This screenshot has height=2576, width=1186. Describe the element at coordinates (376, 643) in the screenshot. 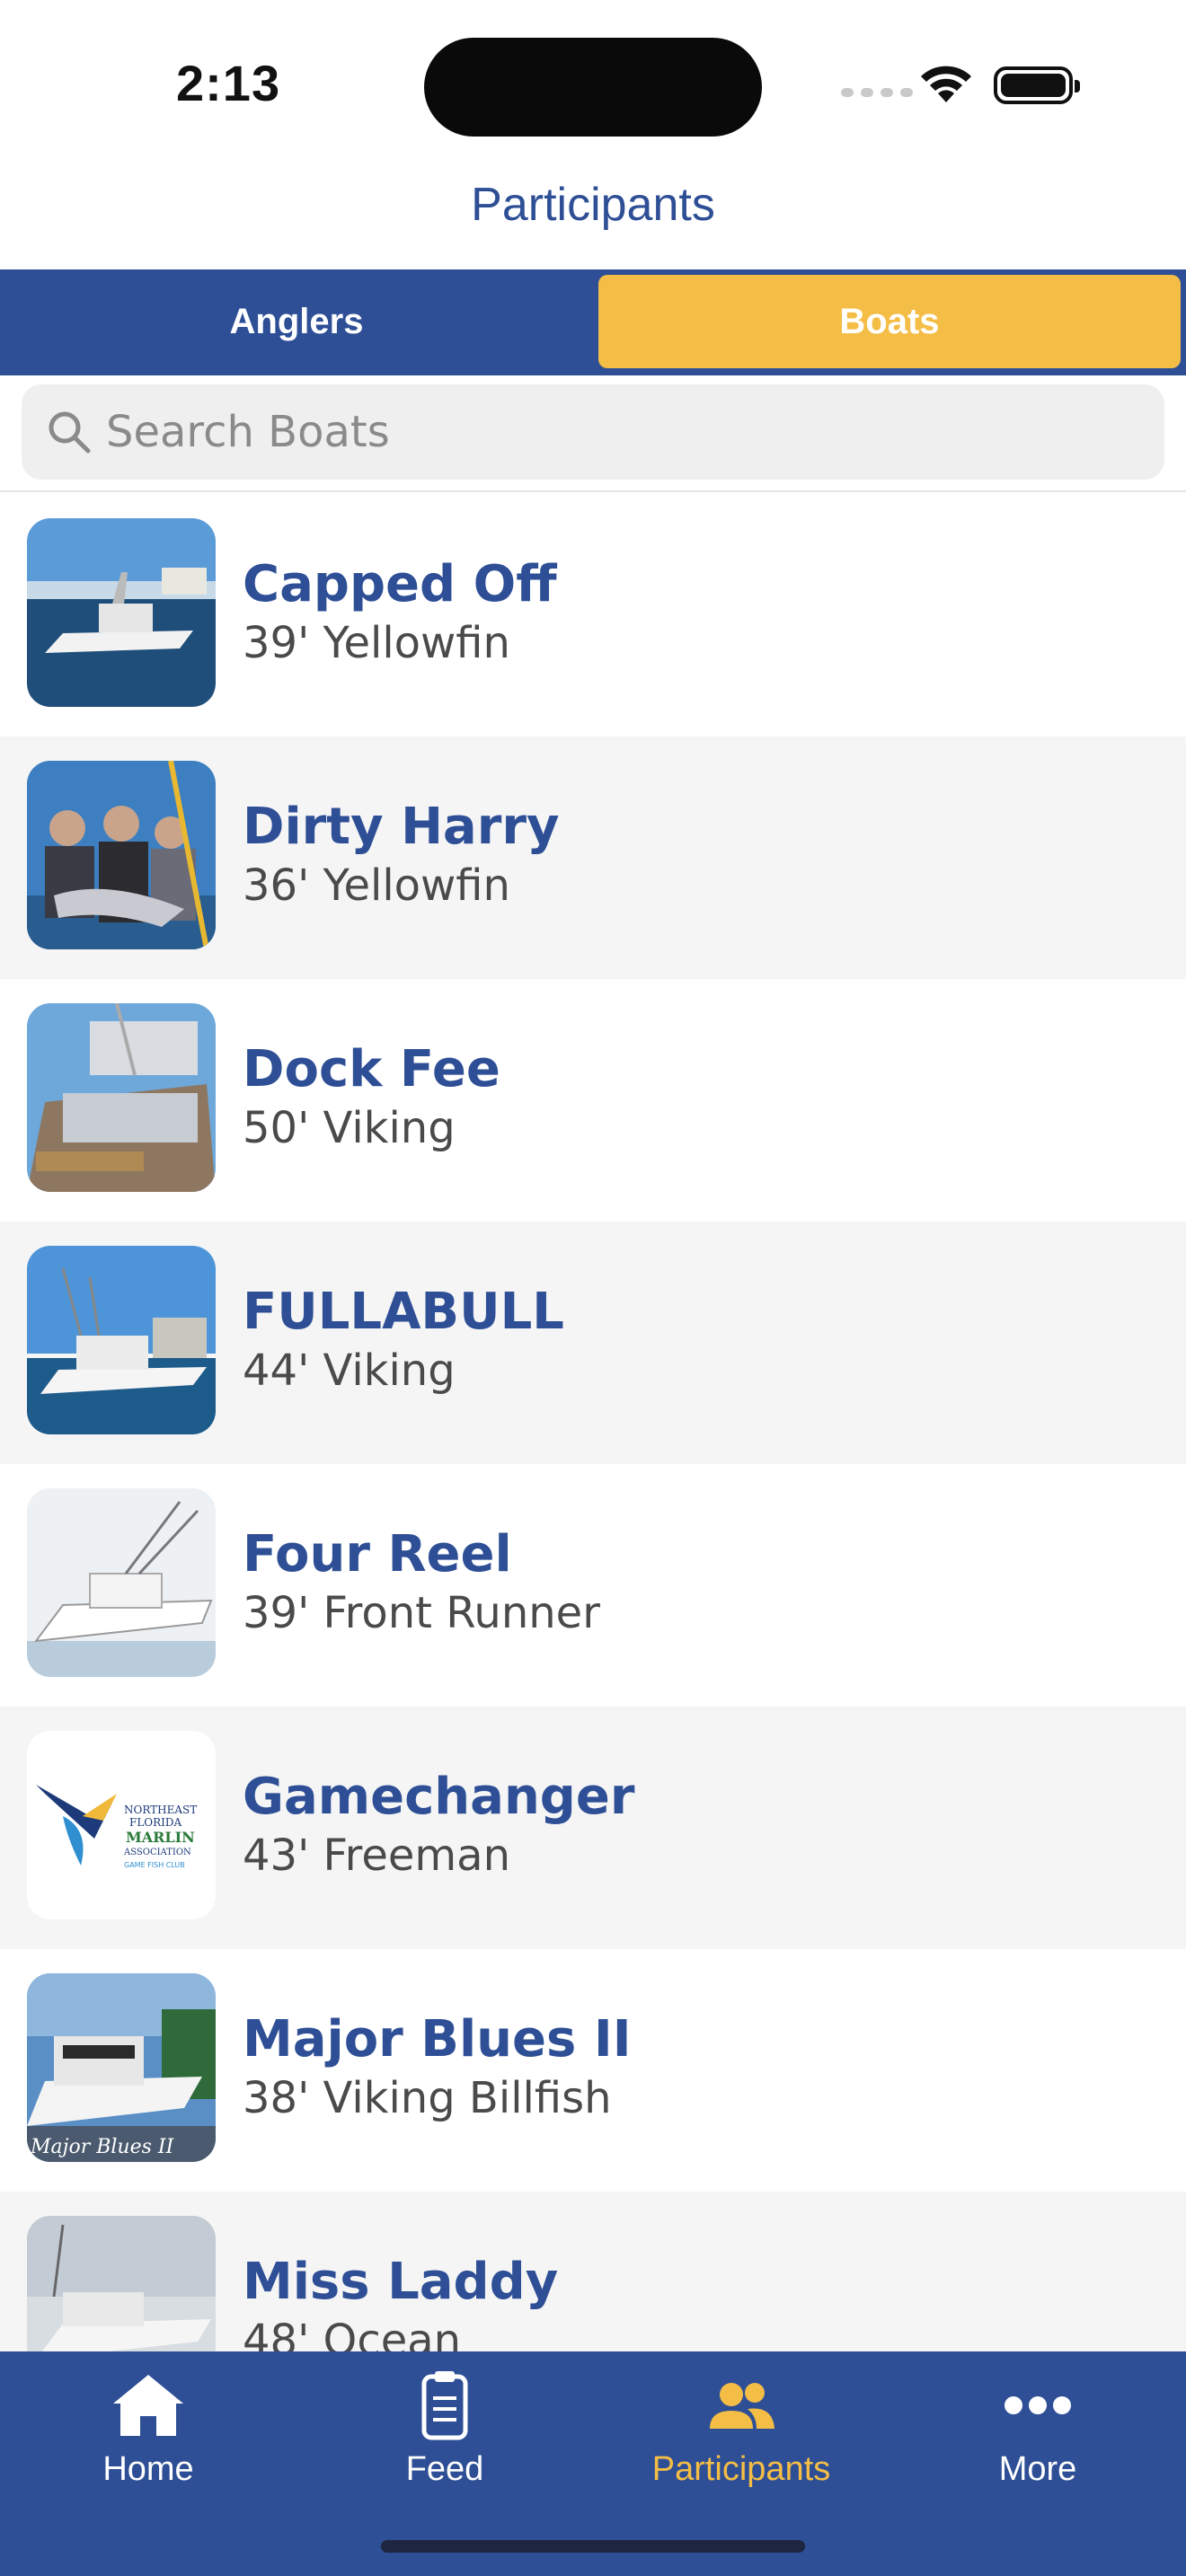

I see `boat-description: 39' Yellowfin` at that location.